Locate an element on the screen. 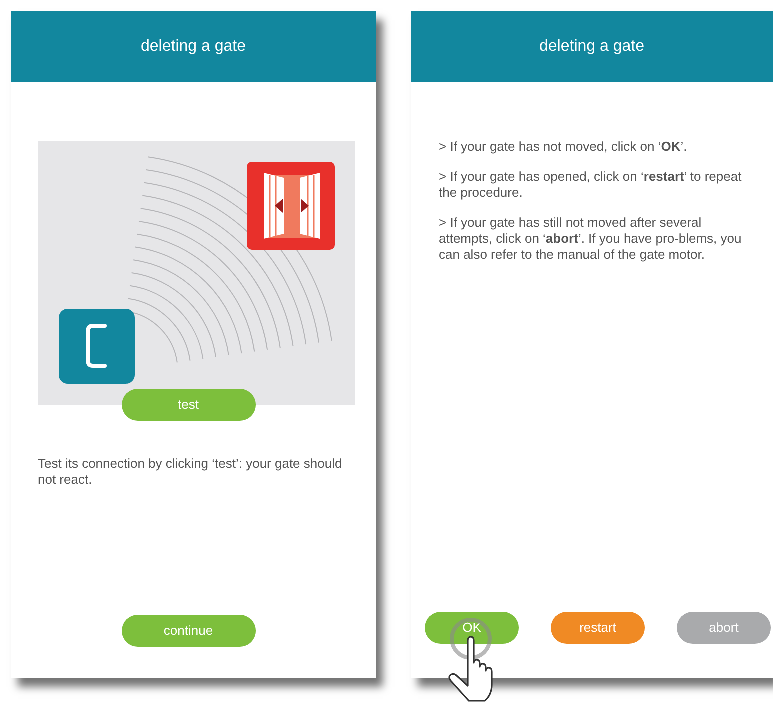 The height and width of the screenshot is (703, 773). instruction-paragraph: > If your gate has opened, click on ‘restart’ to repeat the procedure. is located at coordinates (591, 185).